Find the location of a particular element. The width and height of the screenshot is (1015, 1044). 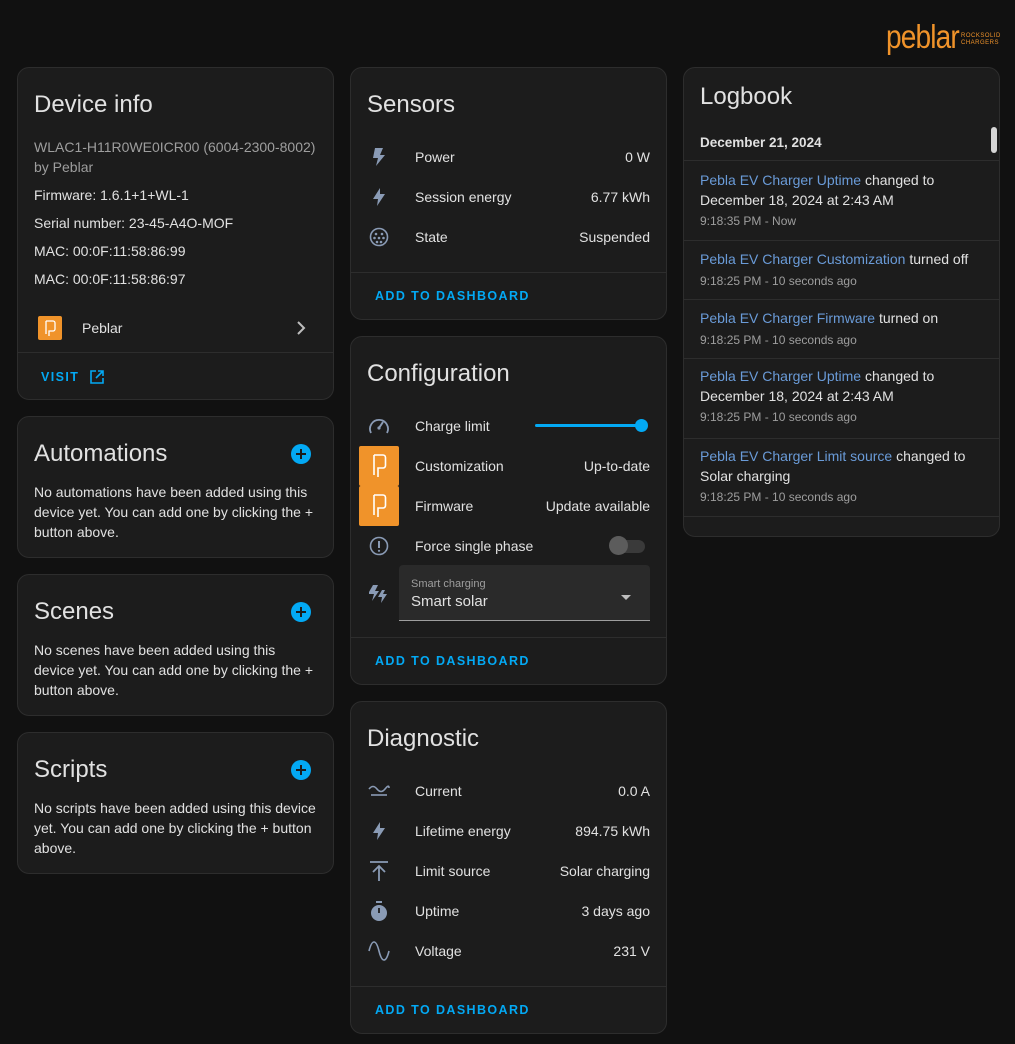

card-title: Device info is located at coordinates (93, 104).